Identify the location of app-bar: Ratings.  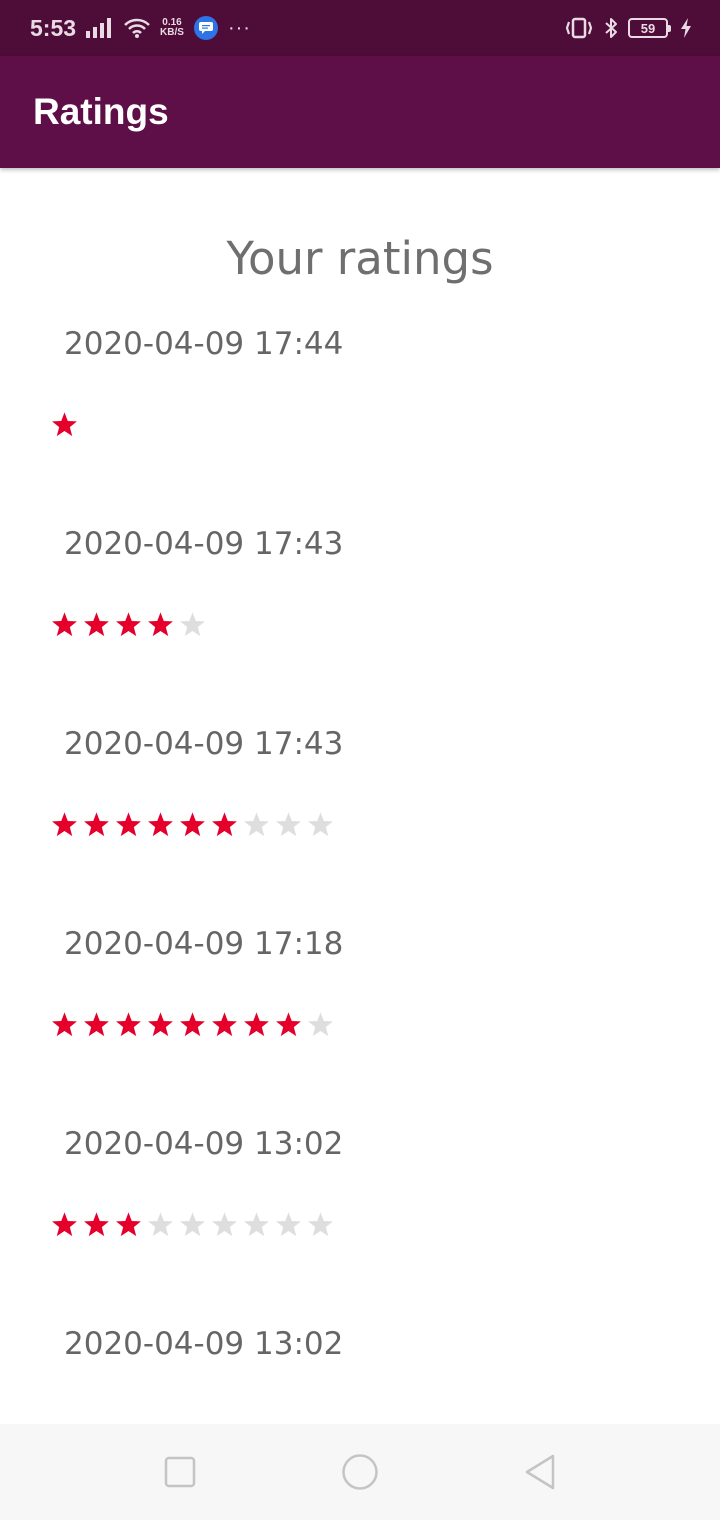
(360, 112).